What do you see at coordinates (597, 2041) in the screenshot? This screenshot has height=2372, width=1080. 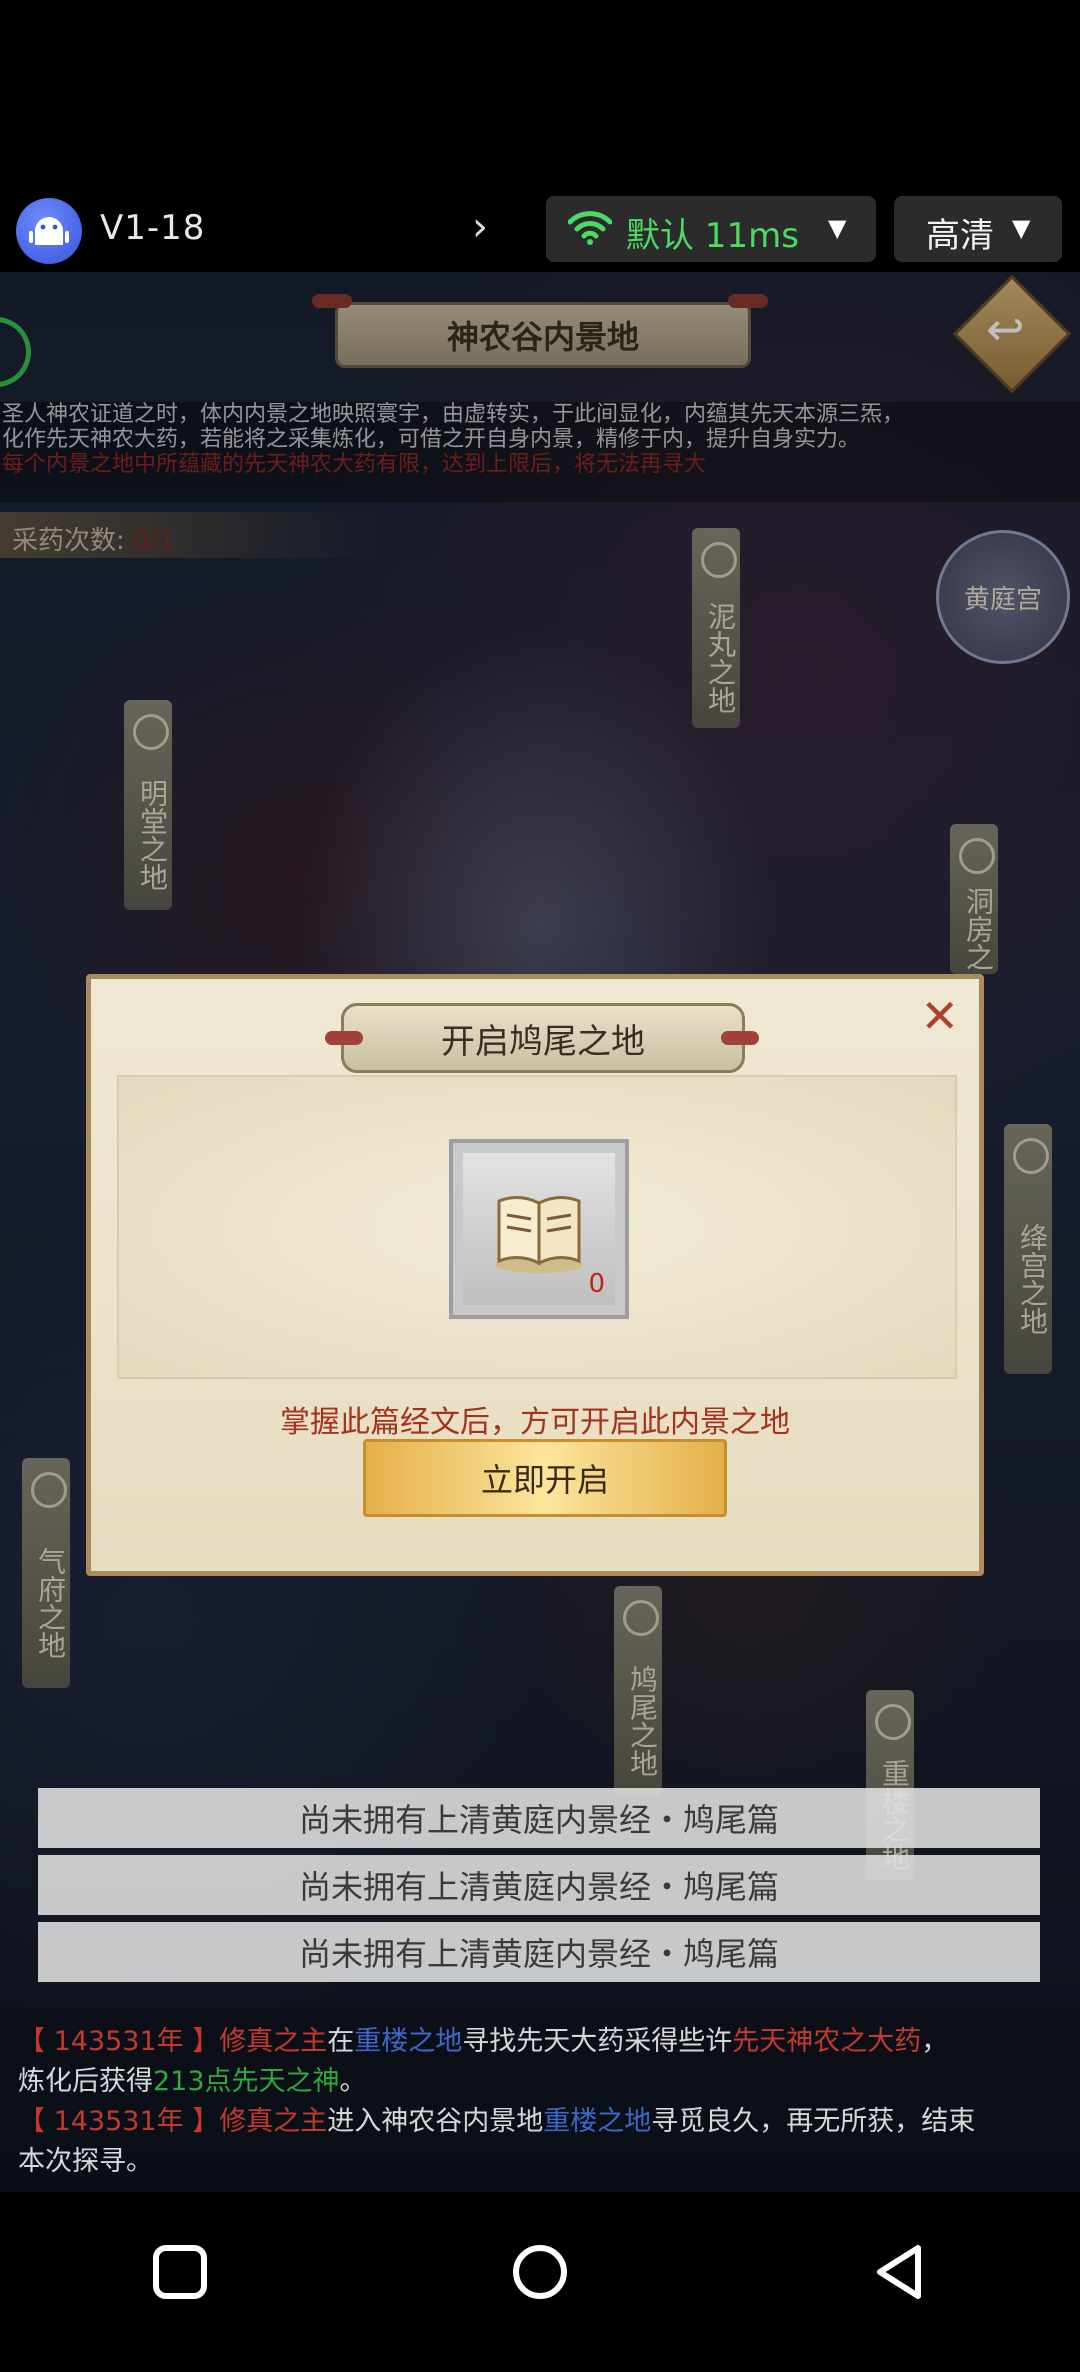 I see `log-text: 寻找先天大药采得些许` at bounding box center [597, 2041].